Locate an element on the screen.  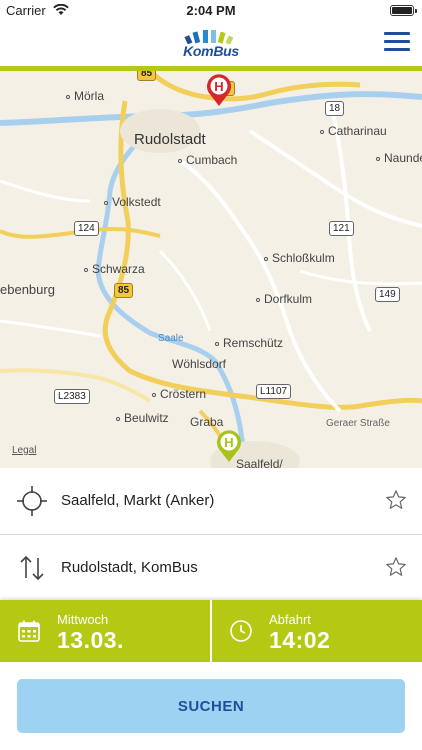
road-shield: 121 is located at coordinates (341, 228).